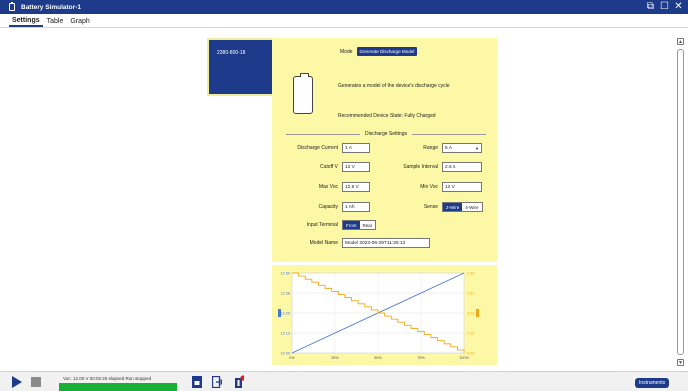  I want to click on run-progress-bar, so click(118, 387).